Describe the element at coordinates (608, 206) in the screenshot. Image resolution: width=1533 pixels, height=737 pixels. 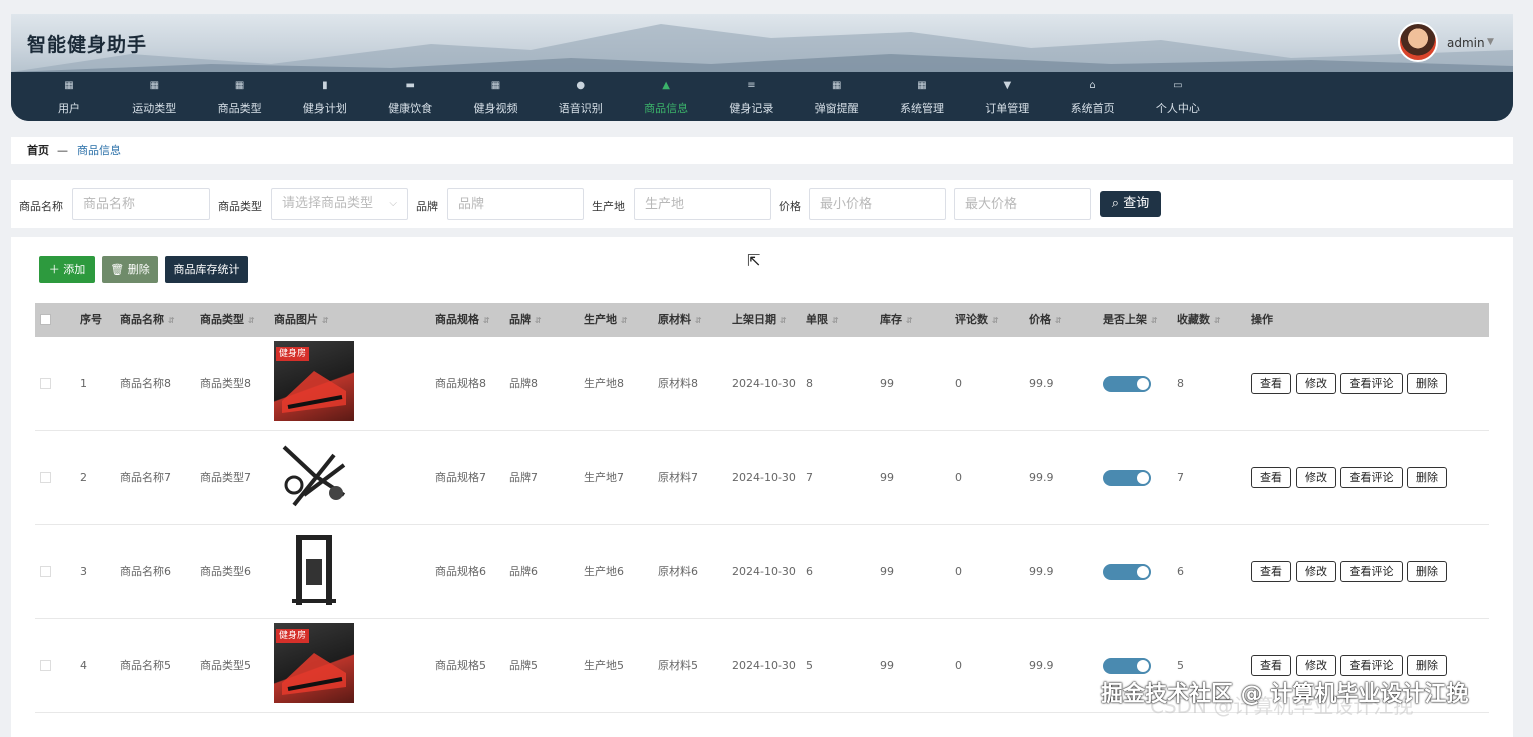
I see `origin-label: 生产地` at that location.